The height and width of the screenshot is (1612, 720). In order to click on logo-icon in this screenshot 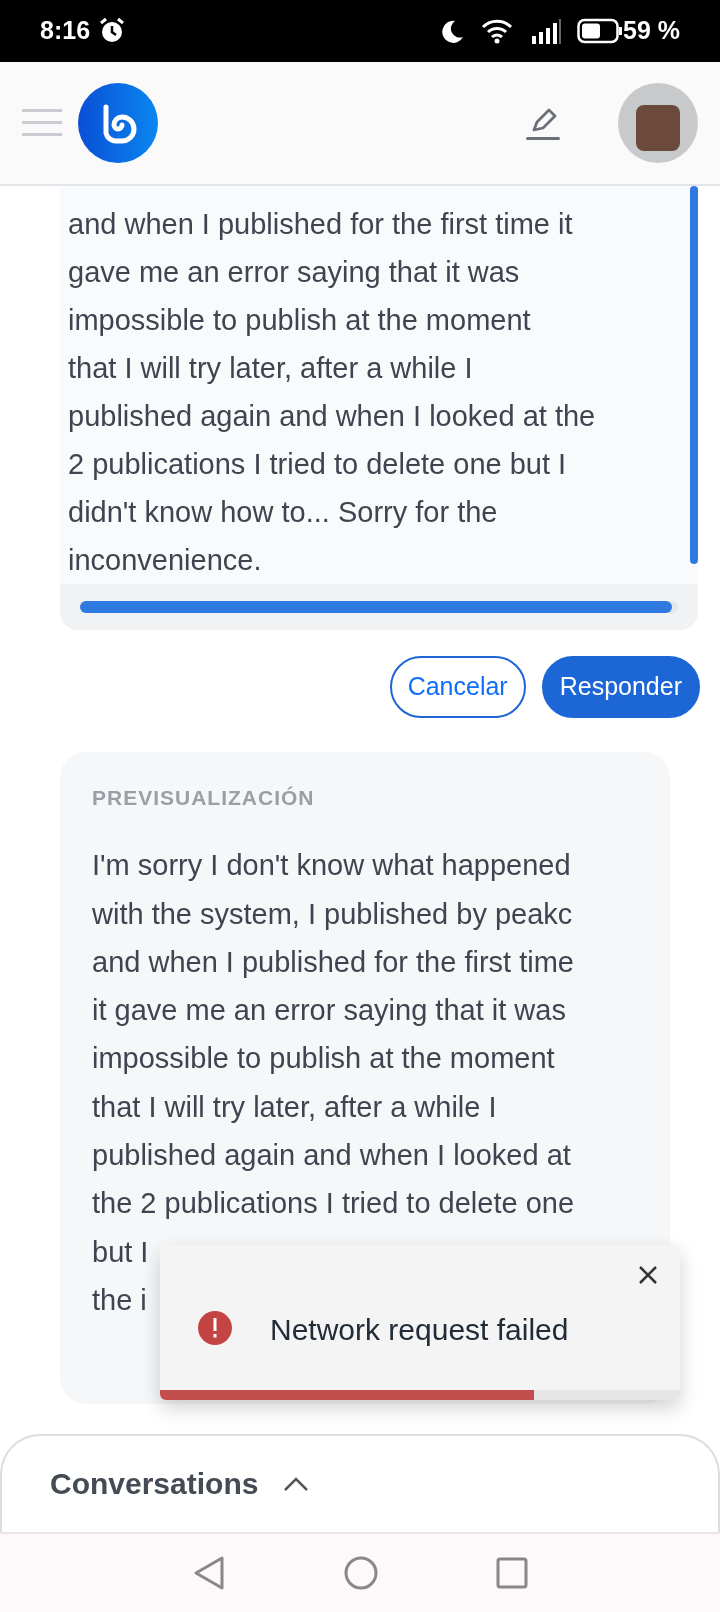, I will do `click(118, 122)`.